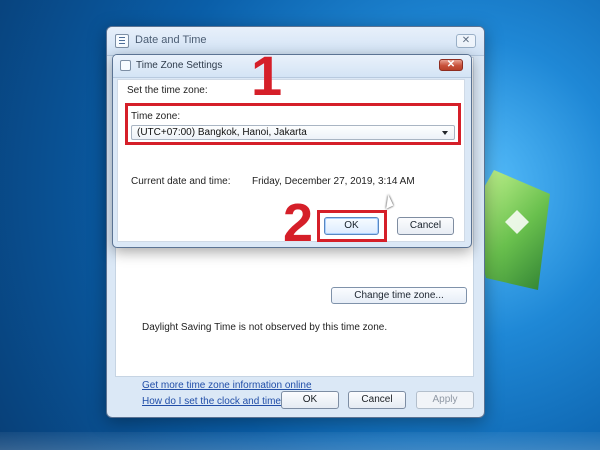  Describe the element at coordinates (466, 41) in the screenshot. I see `date-and-time-close-button: ✕` at that location.